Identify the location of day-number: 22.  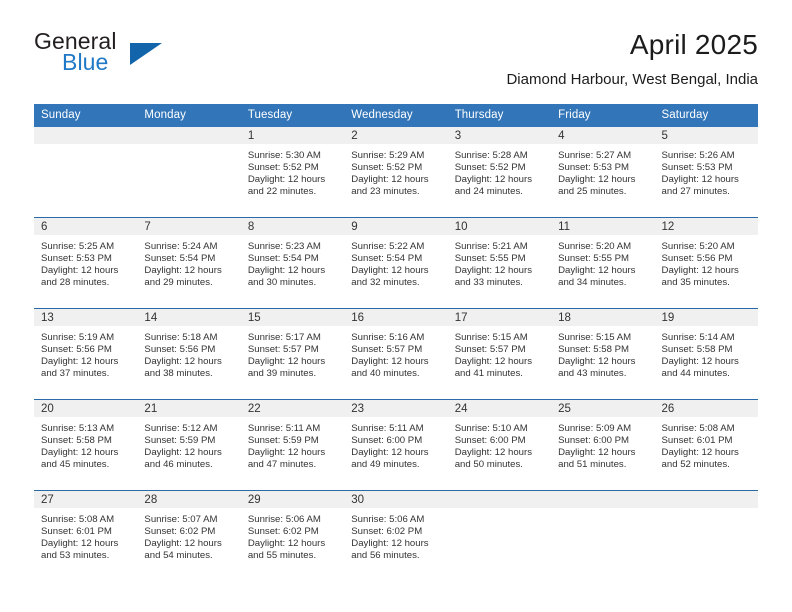
(254, 409).